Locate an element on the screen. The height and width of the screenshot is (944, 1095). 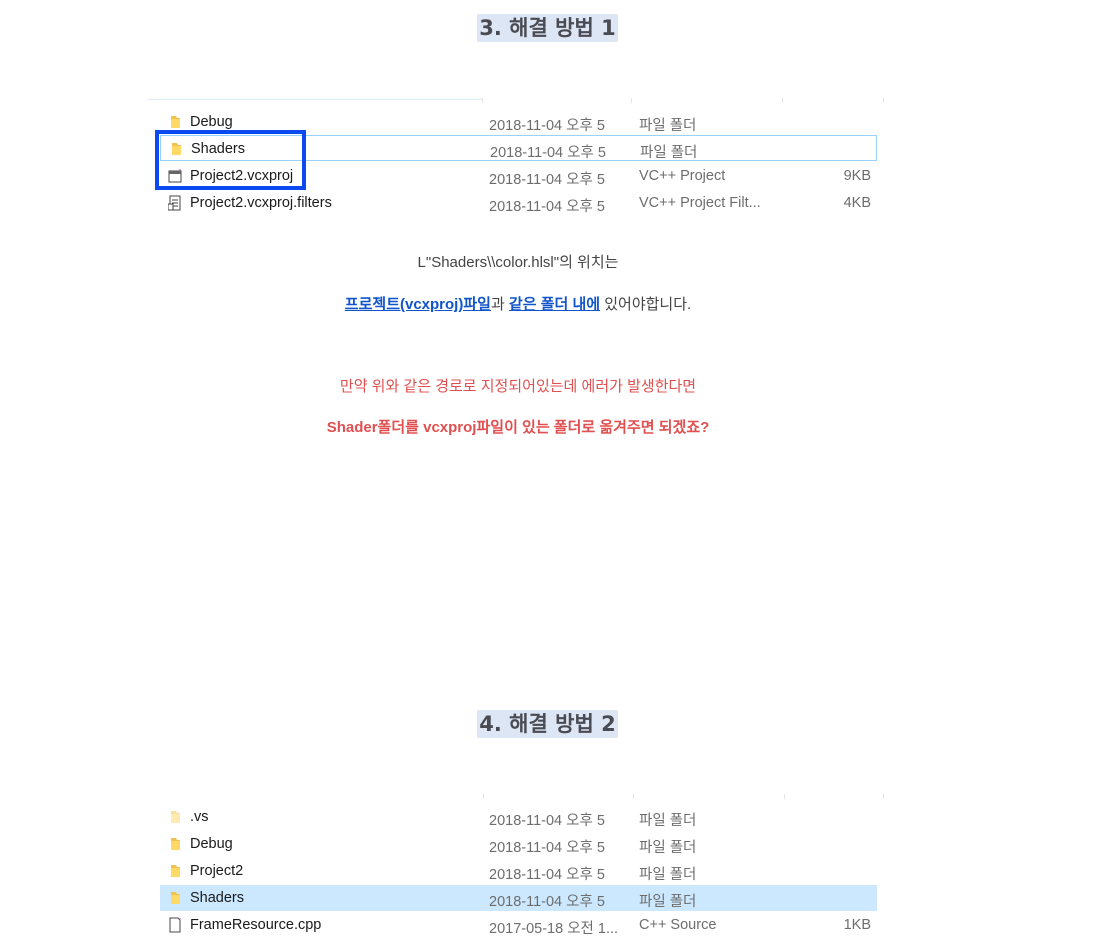
file-row-project2: Project2 2018-11-04 오후 5 파일 폴더 is located at coordinates (518, 871).